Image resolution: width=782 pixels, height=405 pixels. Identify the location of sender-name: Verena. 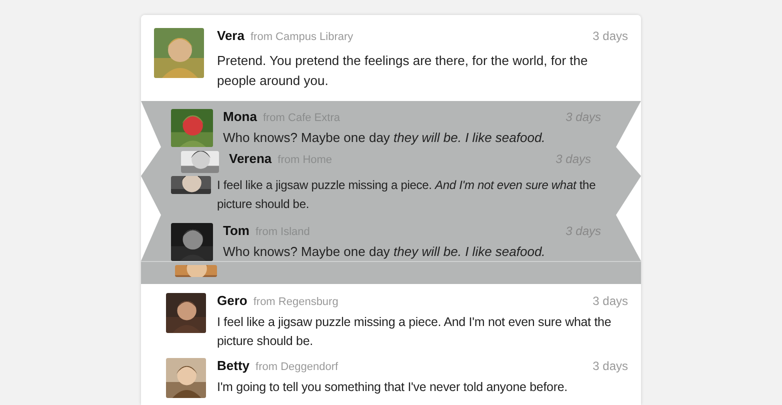
(250, 159).